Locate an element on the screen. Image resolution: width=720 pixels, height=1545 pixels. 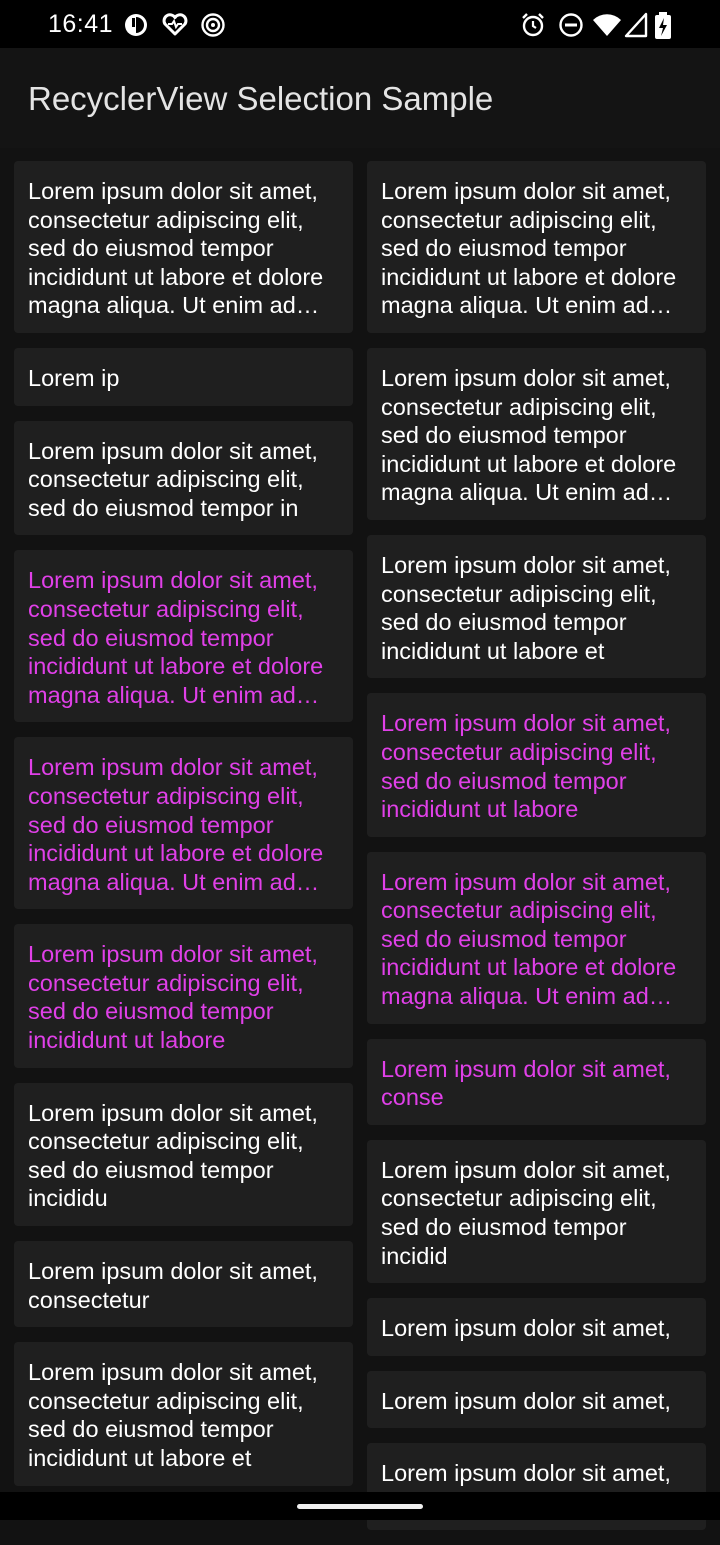
app-bar: RecyclerView Selection Sample is located at coordinates (360, 98).